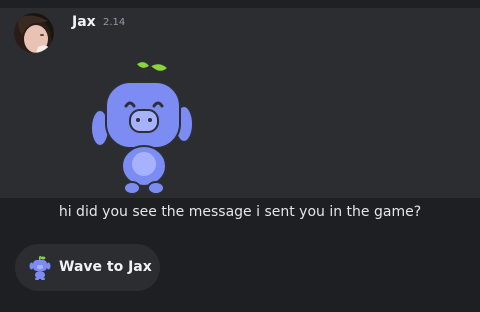 Image resolution: width=480 pixels, height=312 pixels. What do you see at coordinates (40, 268) in the screenshot?
I see `wumpus-small-icon` at bounding box center [40, 268].